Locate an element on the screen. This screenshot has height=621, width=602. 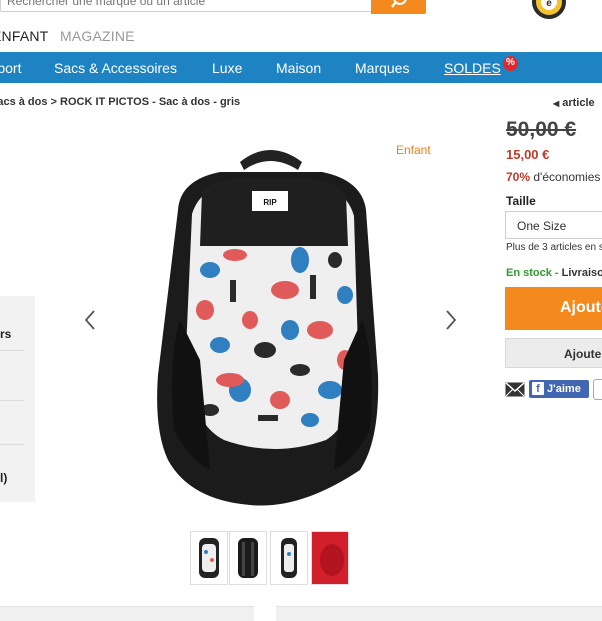
savings: 70% d'économies is located at coordinates (553, 177).